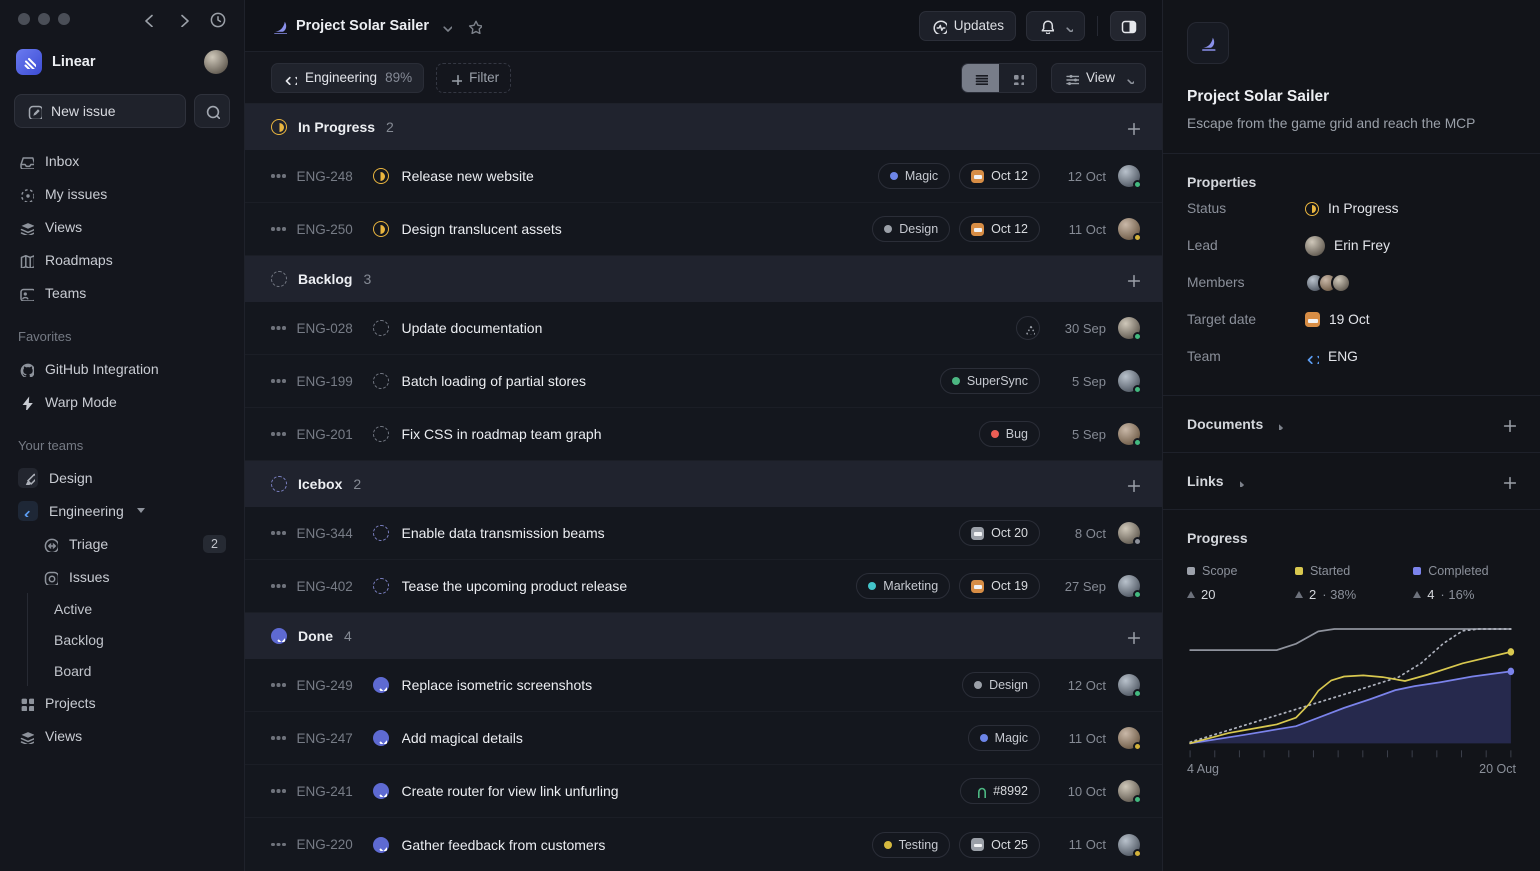 The height and width of the screenshot is (871, 1540). Describe the element at coordinates (1009, 434) in the screenshot. I see `label-chip: Bug` at that location.